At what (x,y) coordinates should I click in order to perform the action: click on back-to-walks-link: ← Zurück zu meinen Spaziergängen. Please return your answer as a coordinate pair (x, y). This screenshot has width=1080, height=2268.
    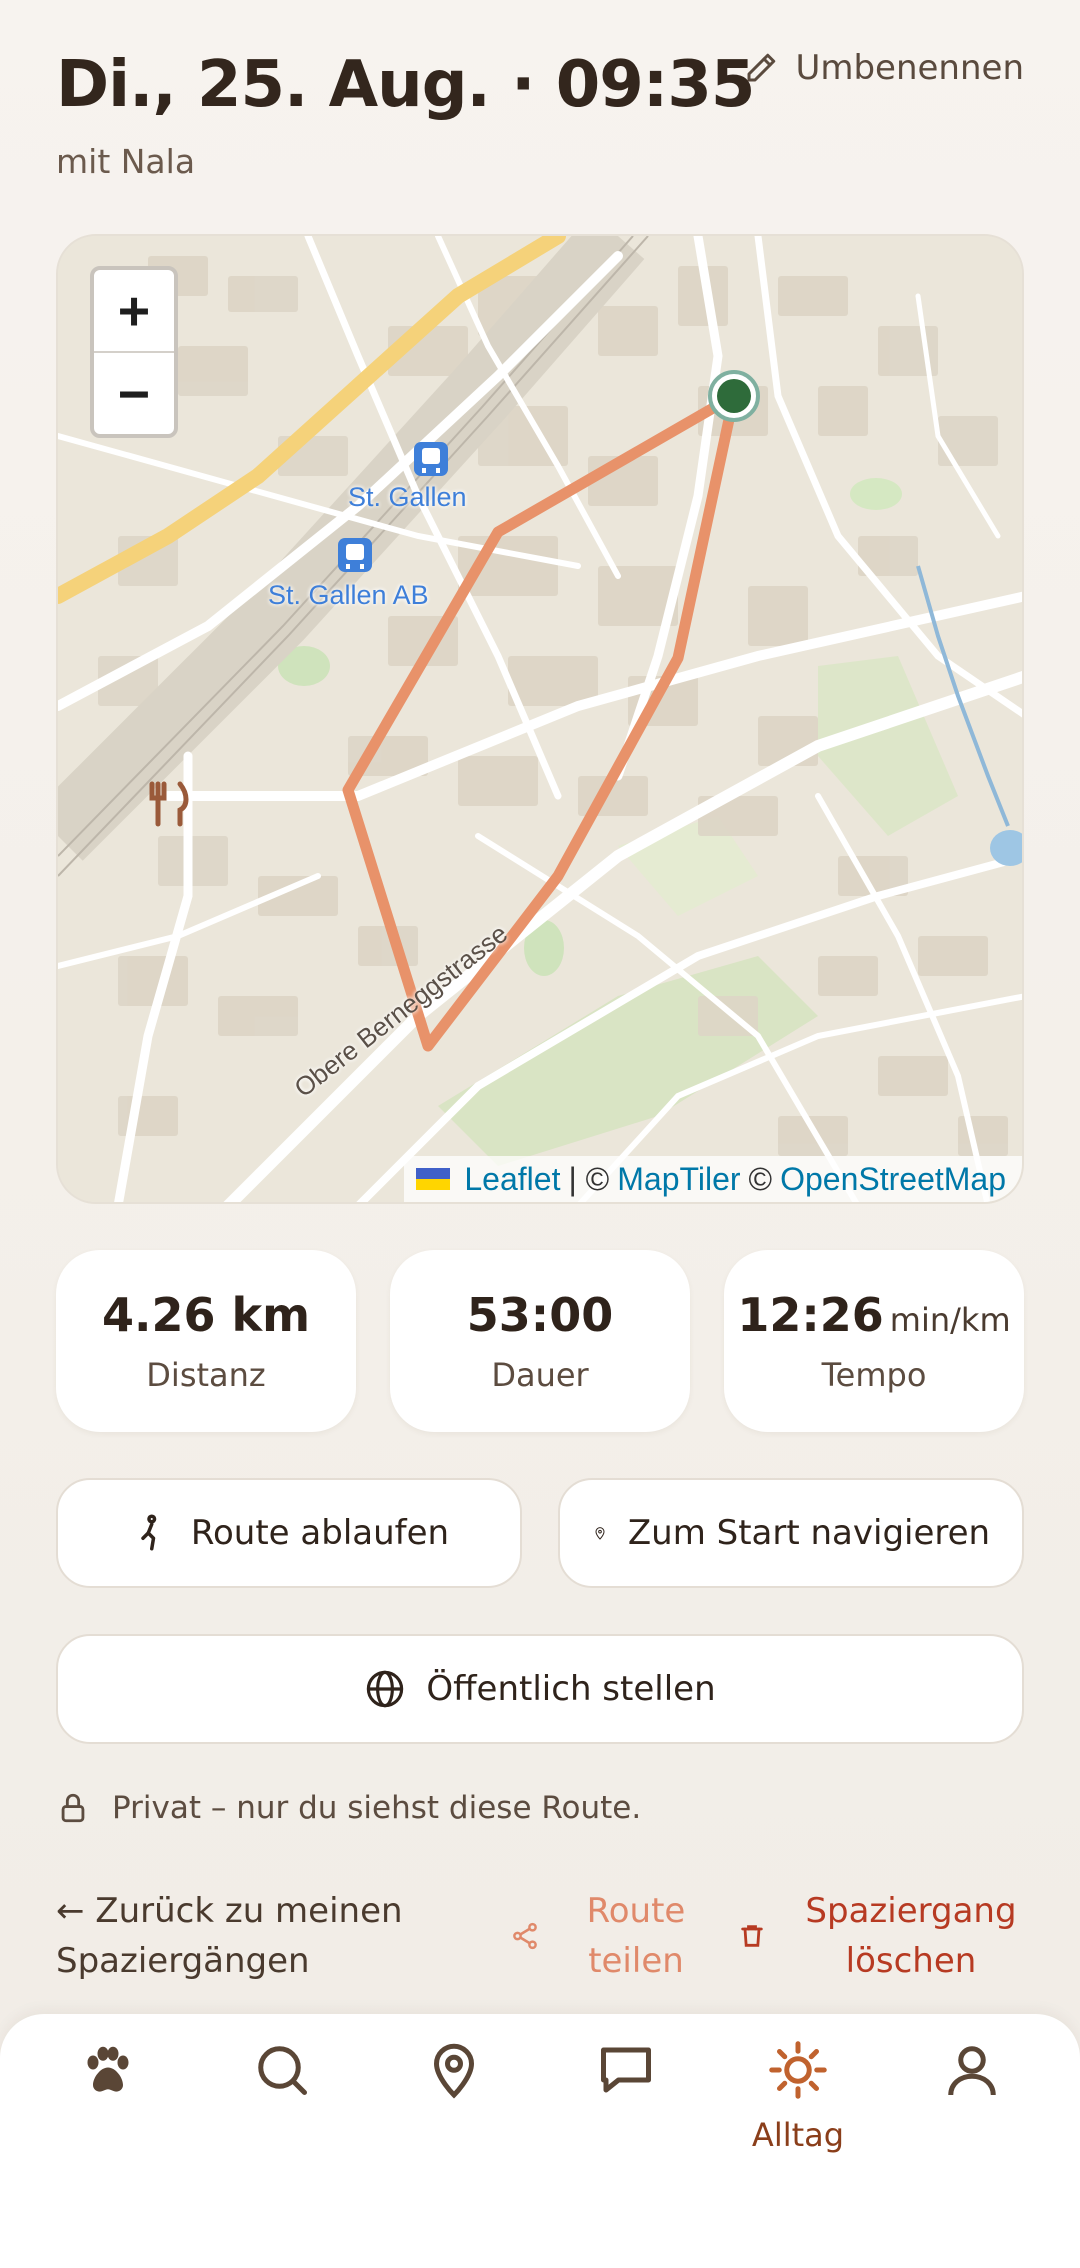
    Looking at the image, I should click on (256, 1936).